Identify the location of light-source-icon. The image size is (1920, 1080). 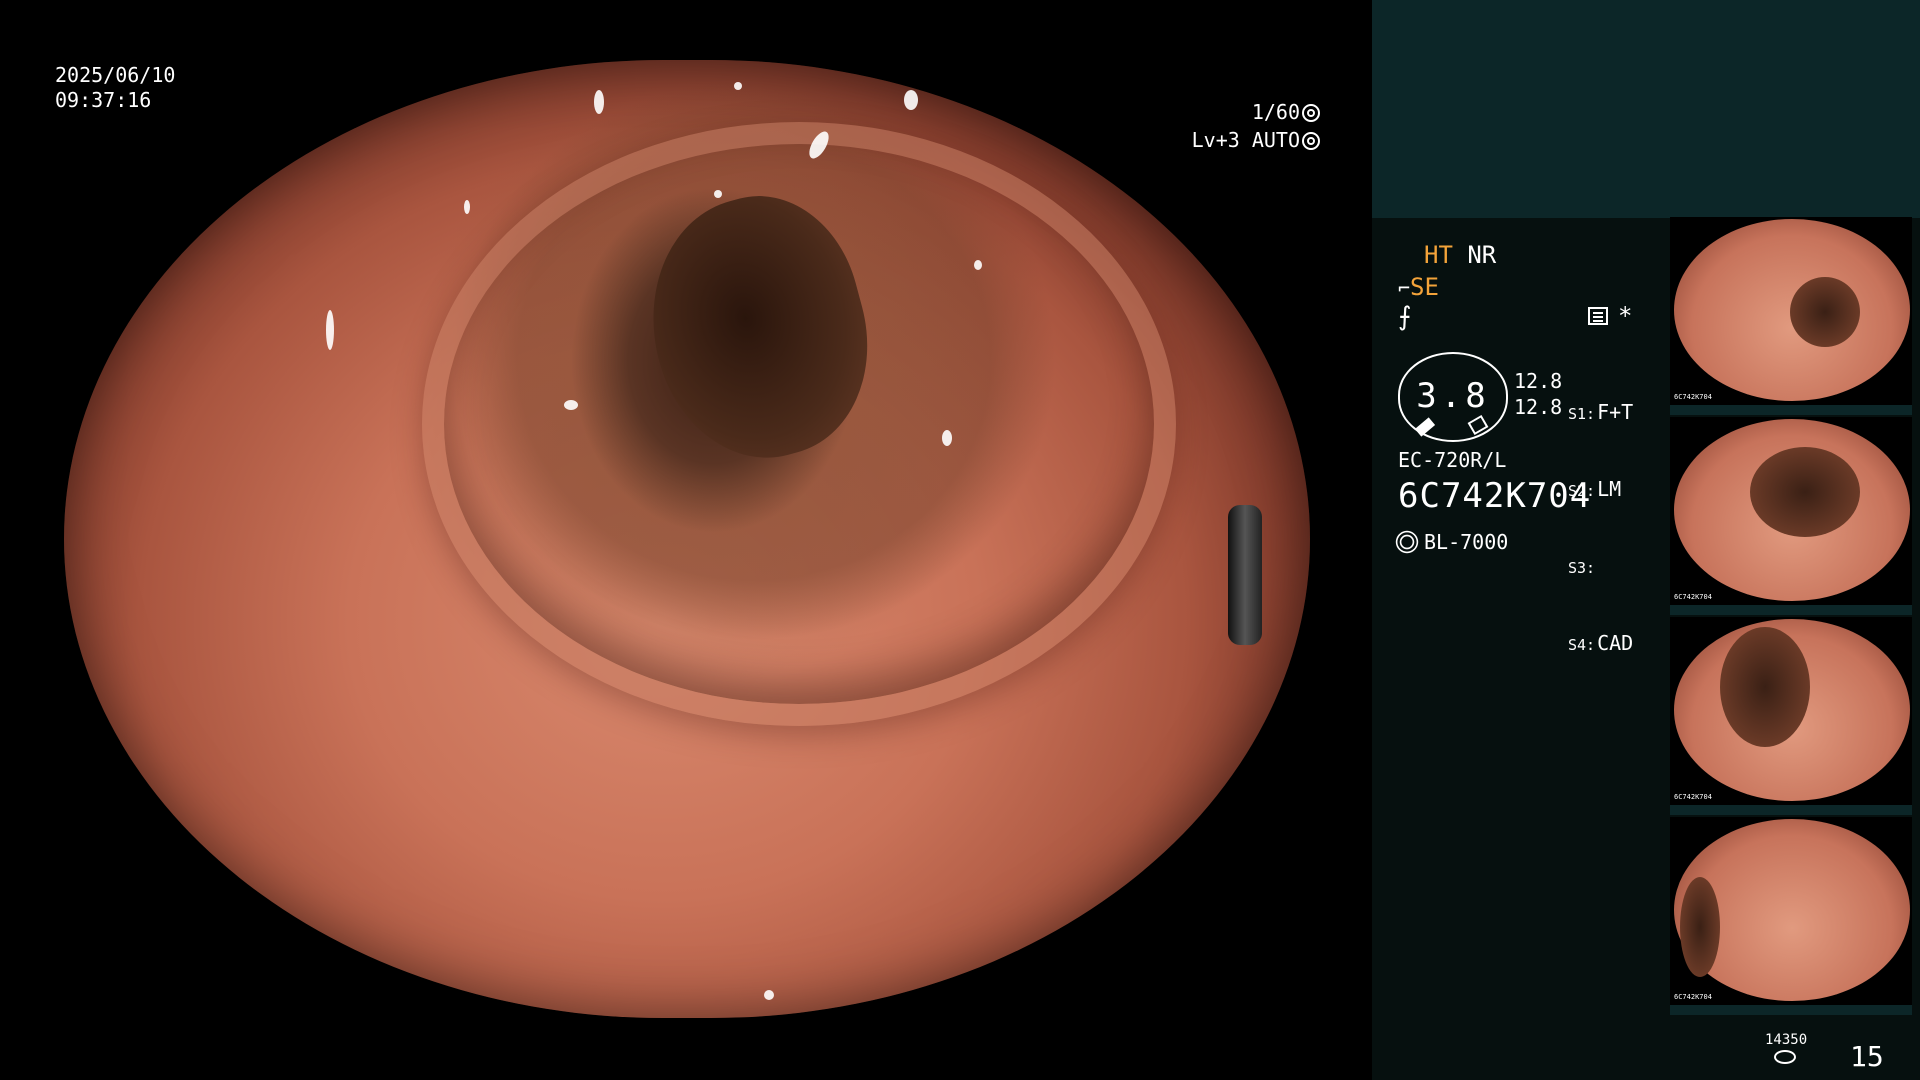
(1407, 542).